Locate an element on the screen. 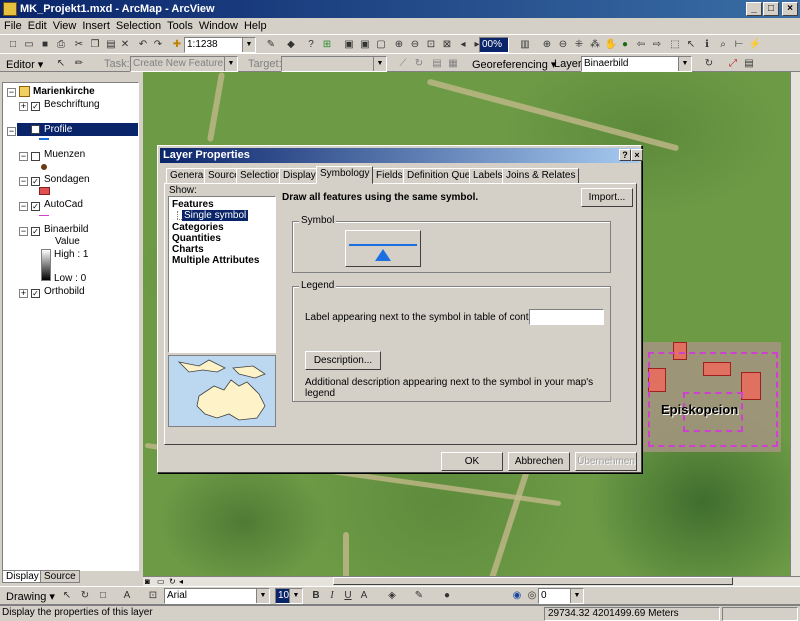 The height and width of the screenshot is (621, 800). layout-back-icon: ◂ is located at coordinates (463, 45).